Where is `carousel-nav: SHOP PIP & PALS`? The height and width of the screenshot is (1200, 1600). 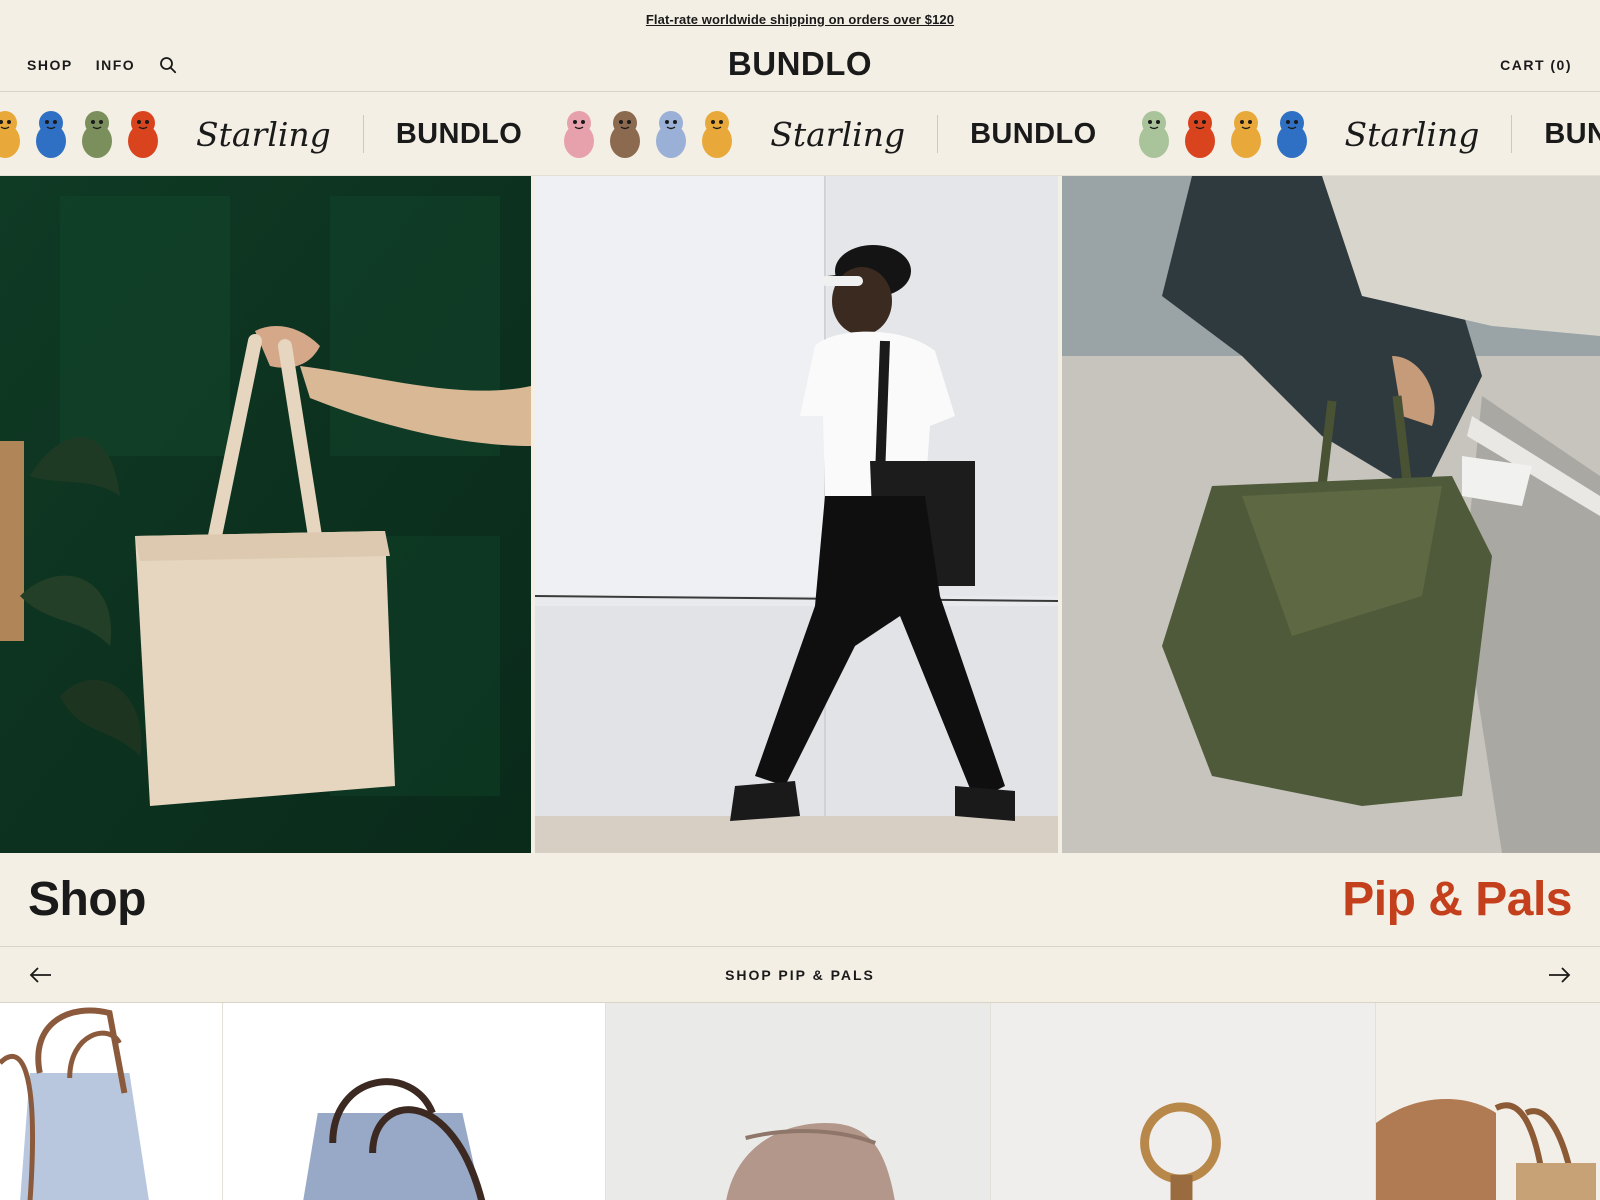 carousel-nav: SHOP PIP & PALS is located at coordinates (800, 975).